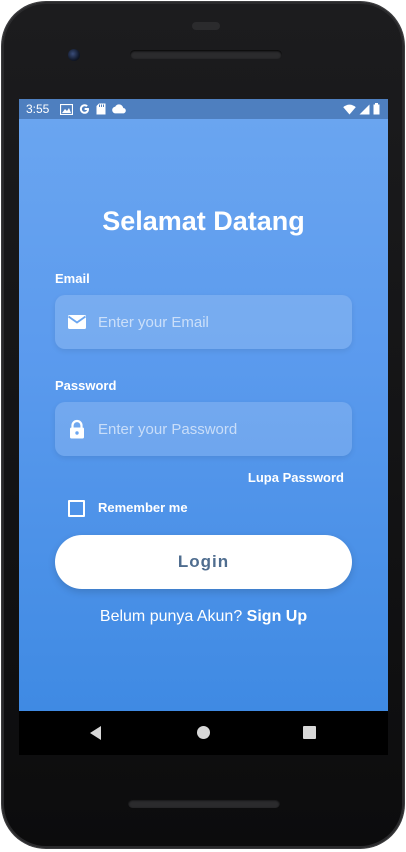 The width and height of the screenshot is (406, 852). I want to click on home-icon, so click(203, 732).